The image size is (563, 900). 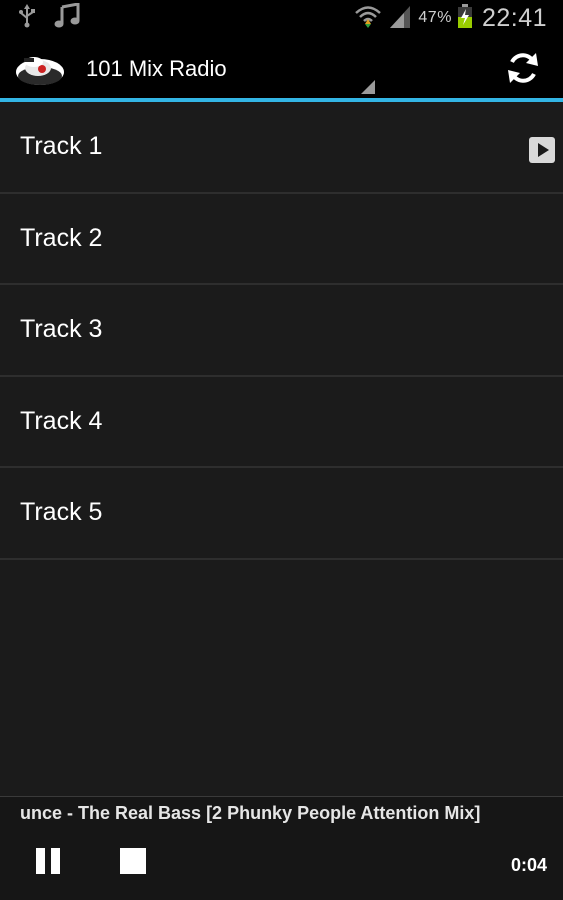 What do you see at coordinates (61, 237) in the screenshot?
I see `track-label: Track 2` at bounding box center [61, 237].